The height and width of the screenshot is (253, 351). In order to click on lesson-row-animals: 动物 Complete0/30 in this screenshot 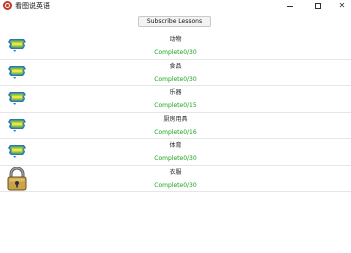, I will do `click(175, 46)`.